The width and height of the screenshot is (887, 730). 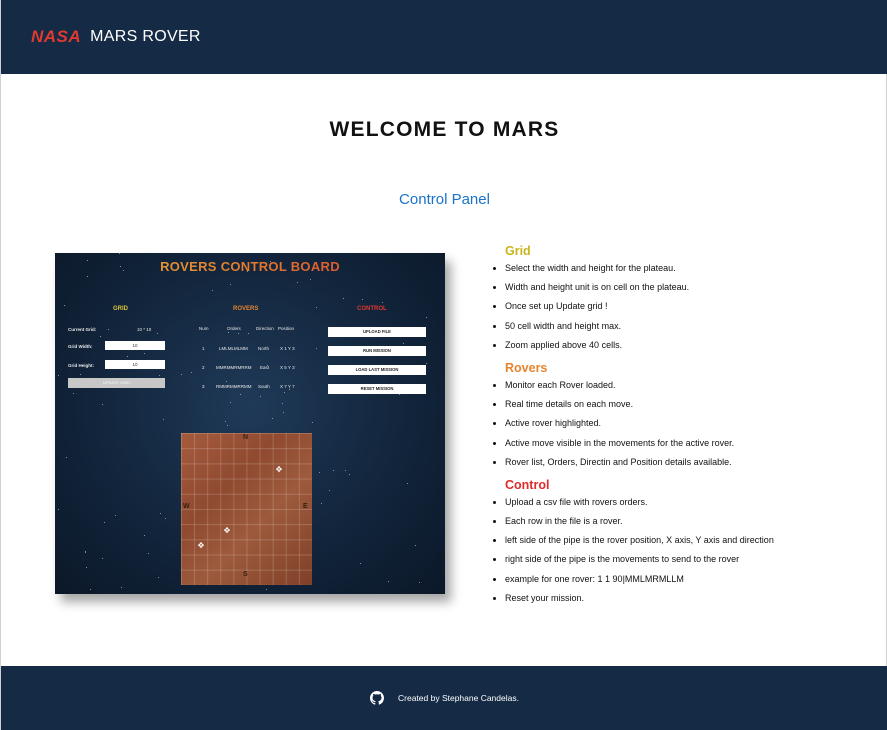 I want to click on info-control-title: Control, so click(x=527, y=484).